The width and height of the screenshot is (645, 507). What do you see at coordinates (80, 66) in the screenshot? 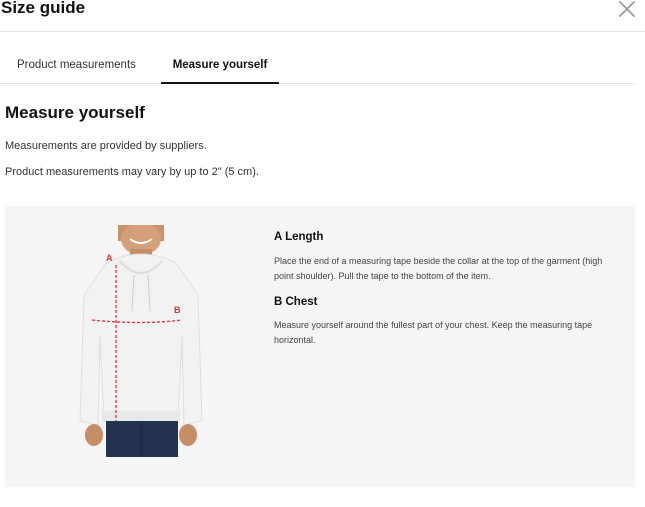
I see `tab-product-measurements: Product measurements` at bounding box center [80, 66].